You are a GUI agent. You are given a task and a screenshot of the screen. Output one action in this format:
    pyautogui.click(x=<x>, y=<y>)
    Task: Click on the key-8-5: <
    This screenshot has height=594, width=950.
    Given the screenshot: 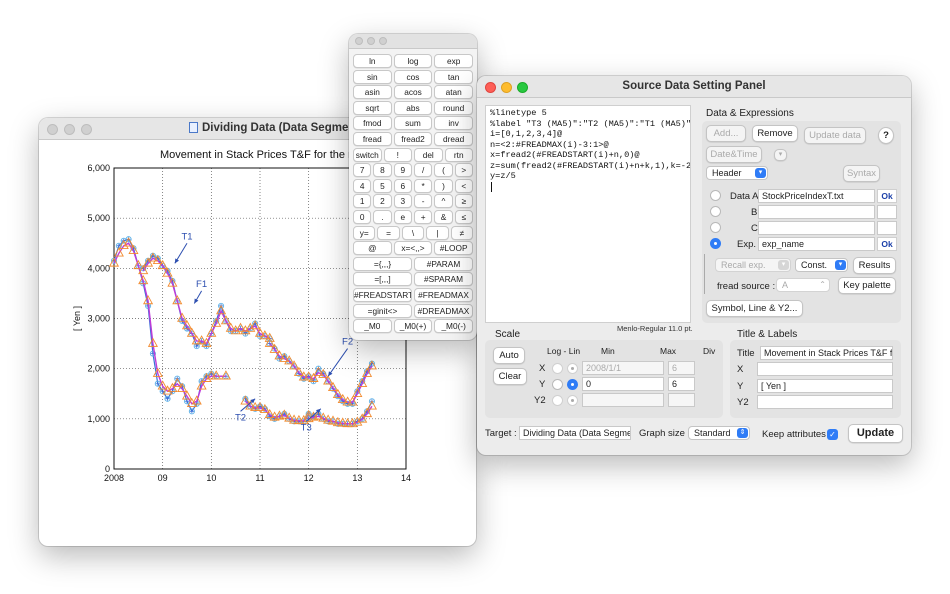 What is the action you would take?
    pyautogui.click(x=463, y=185)
    